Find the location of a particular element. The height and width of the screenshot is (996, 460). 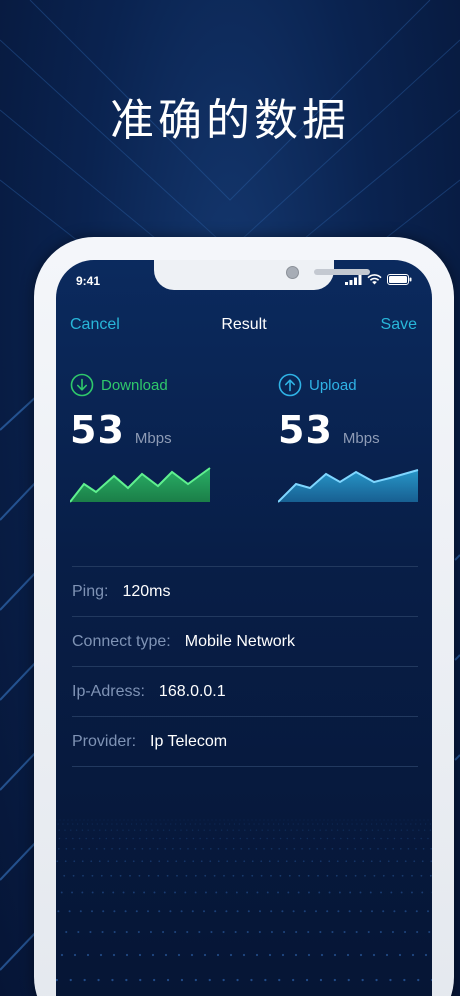

save-button: Save is located at coordinates (399, 325).